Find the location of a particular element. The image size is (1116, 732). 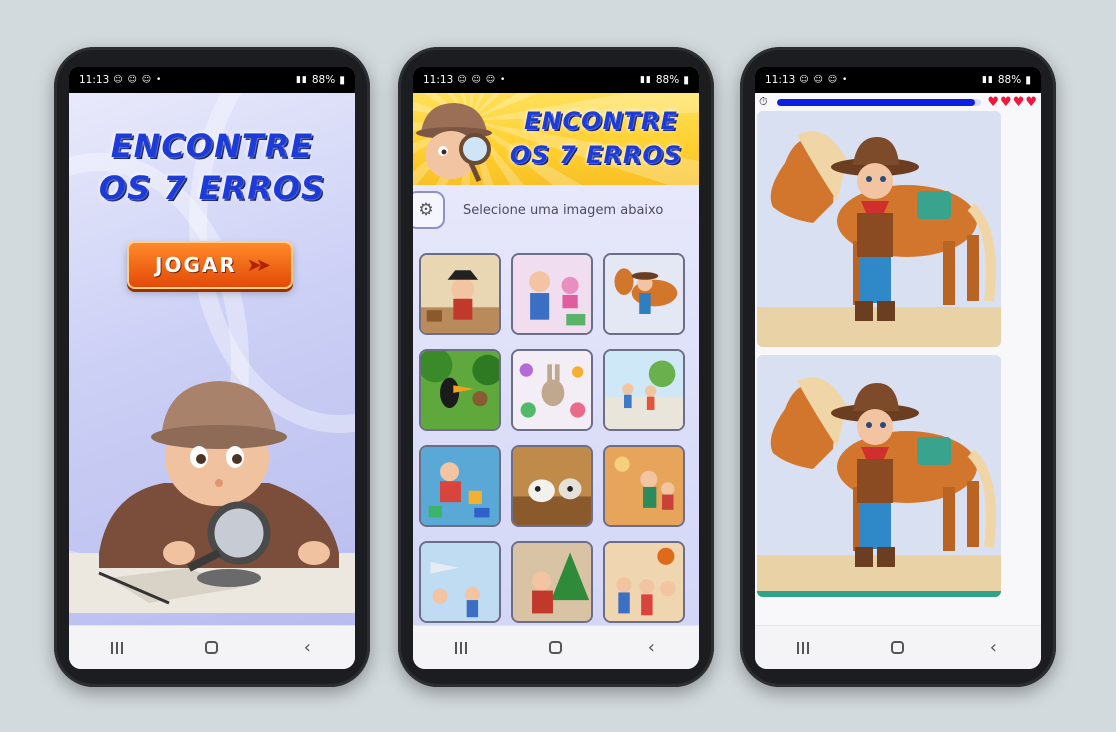

game-hud: ⏱ ♥ ♥ ♥ ♥ is located at coordinates (898, 102).